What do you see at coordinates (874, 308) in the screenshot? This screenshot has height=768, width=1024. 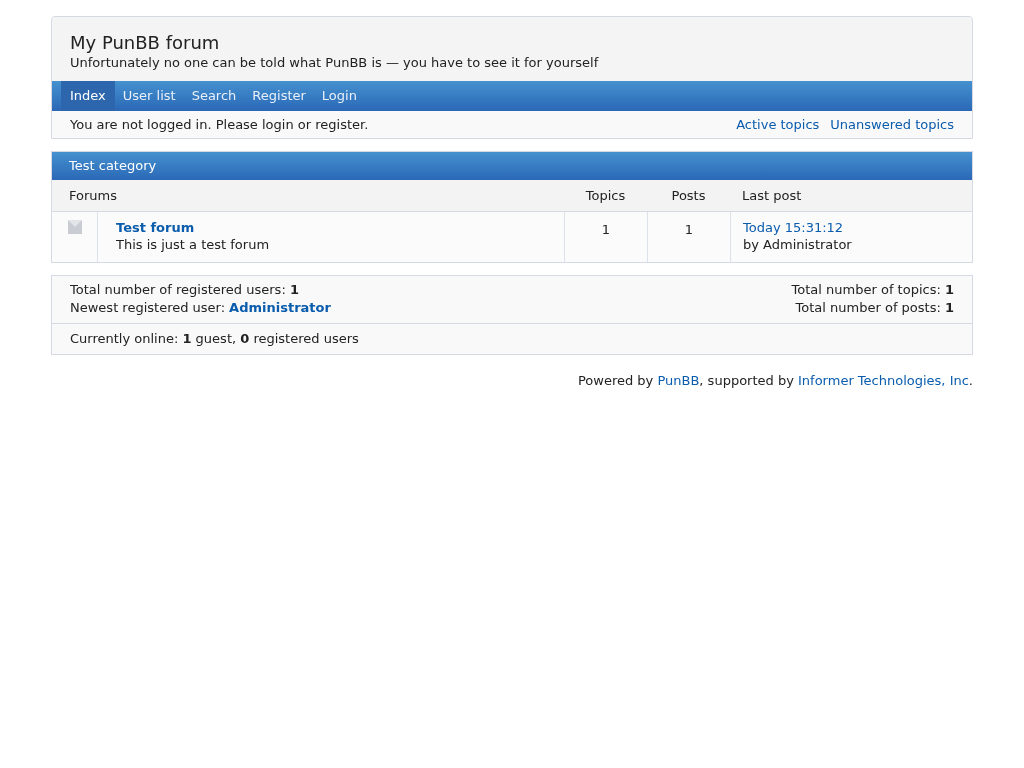 I see `stats-text: Total number of posts: 1` at bounding box center [874, 308].